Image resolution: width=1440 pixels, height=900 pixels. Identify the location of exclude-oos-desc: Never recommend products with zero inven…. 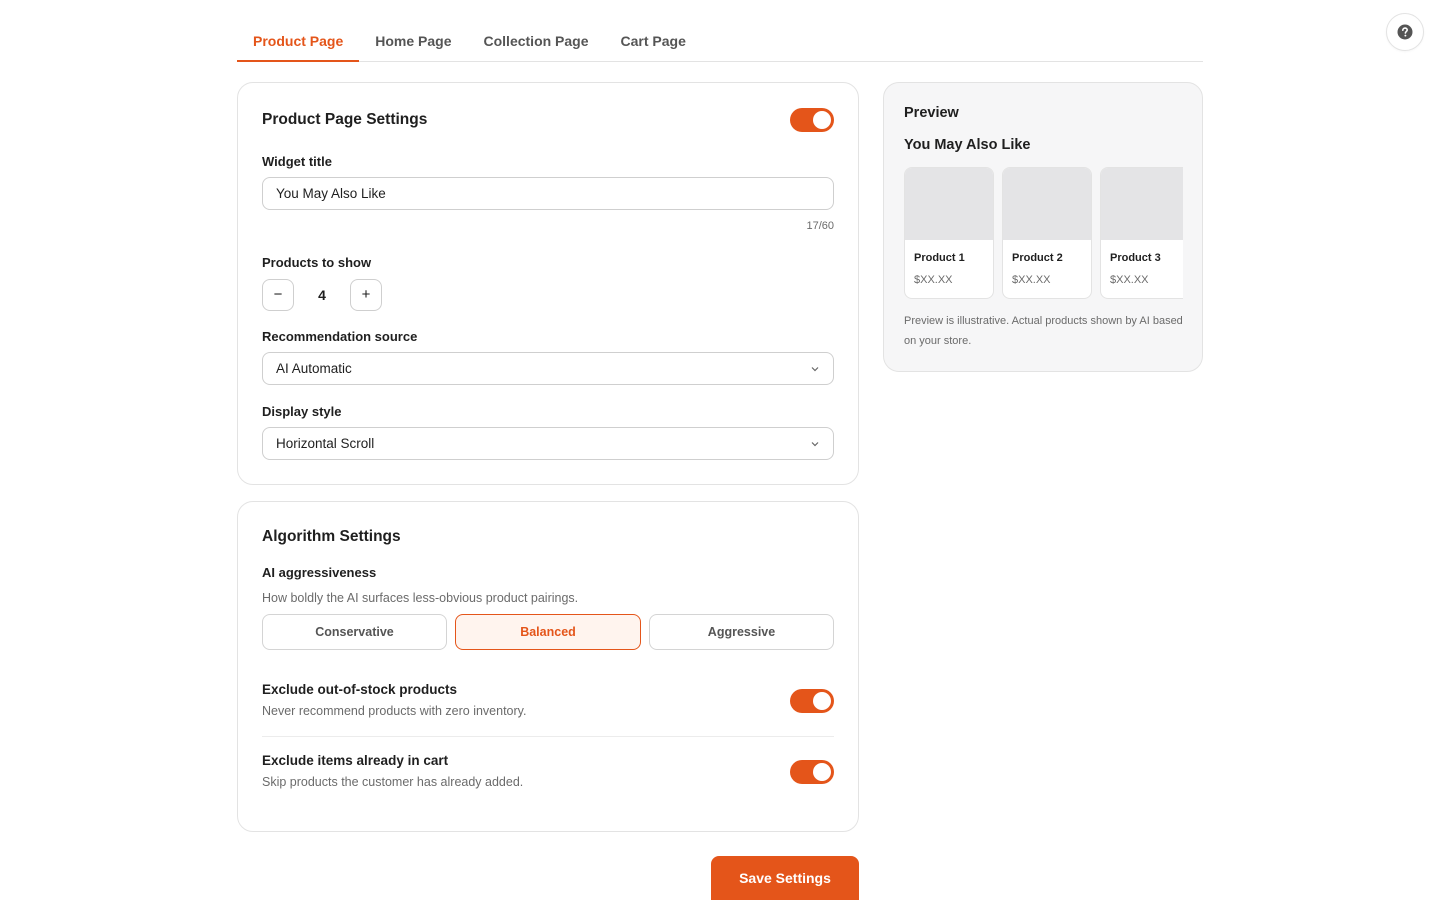
(394, 711).